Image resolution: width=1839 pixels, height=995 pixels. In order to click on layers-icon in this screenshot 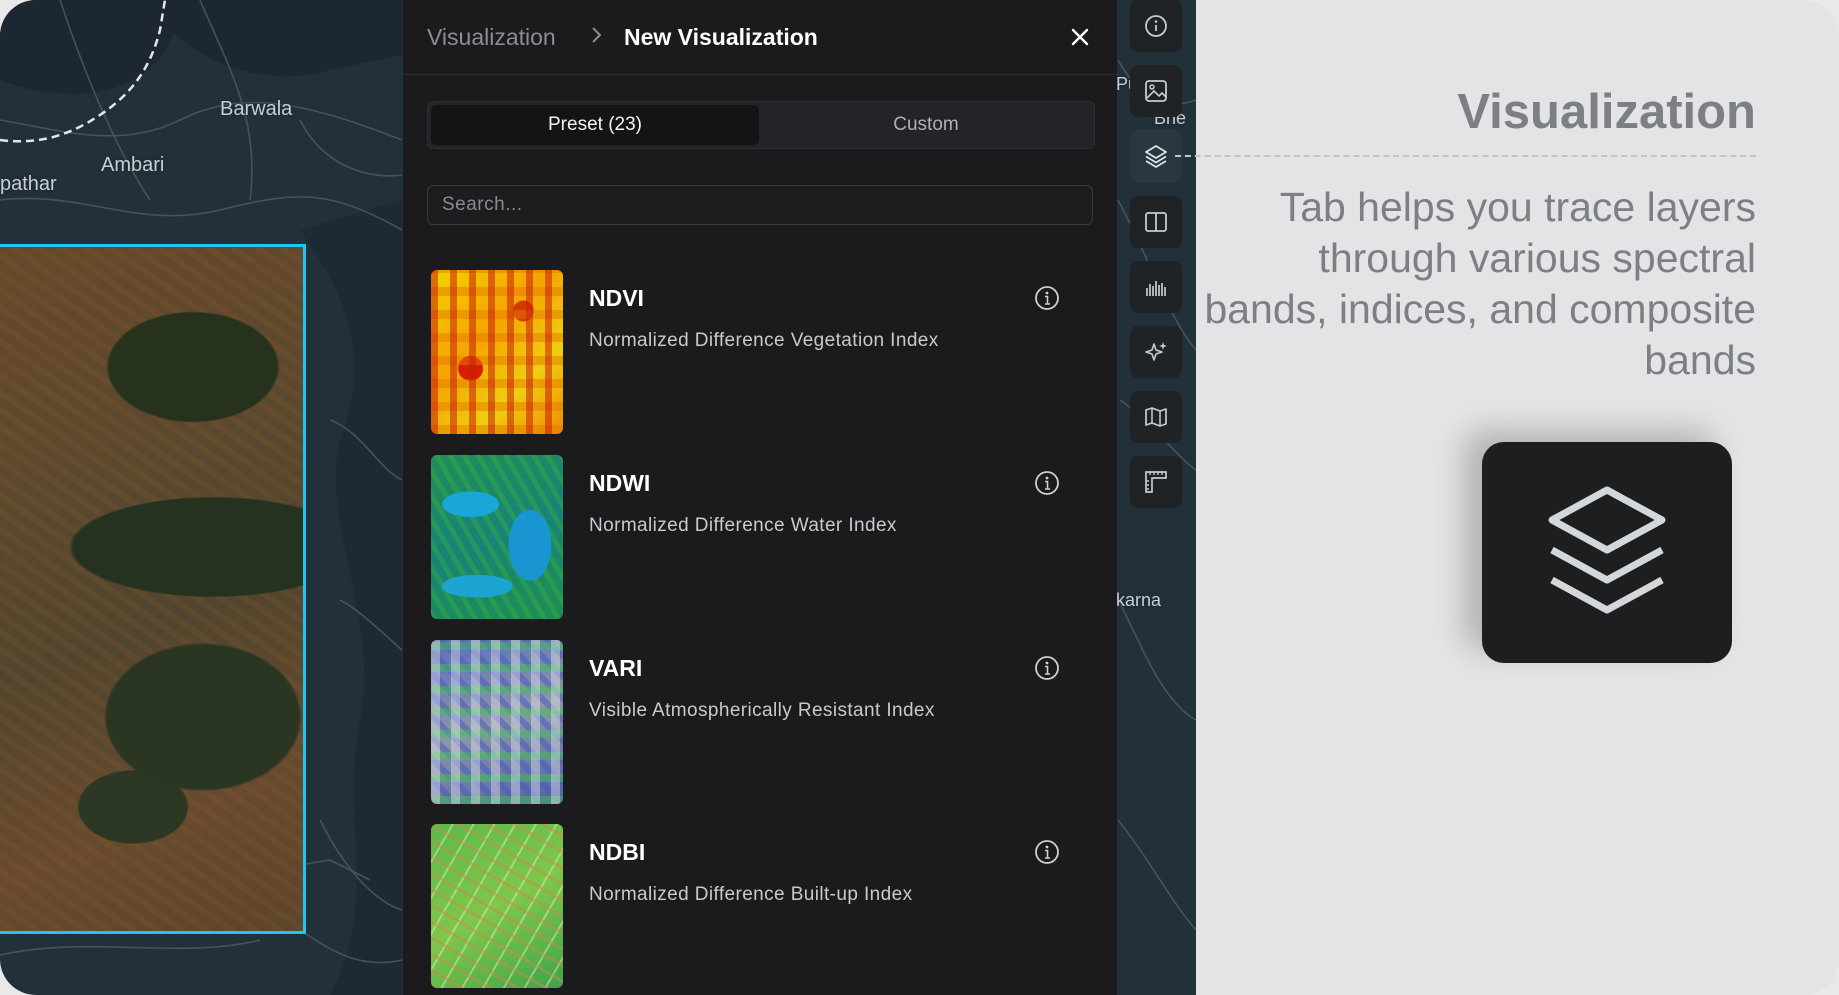, I will do `click(1607, 549)`.